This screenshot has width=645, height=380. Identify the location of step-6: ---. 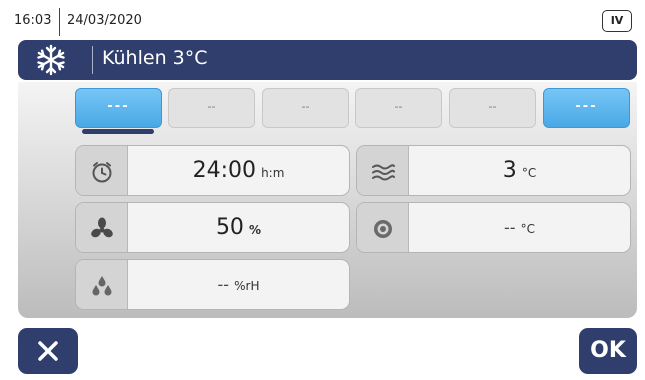
(586, 108).